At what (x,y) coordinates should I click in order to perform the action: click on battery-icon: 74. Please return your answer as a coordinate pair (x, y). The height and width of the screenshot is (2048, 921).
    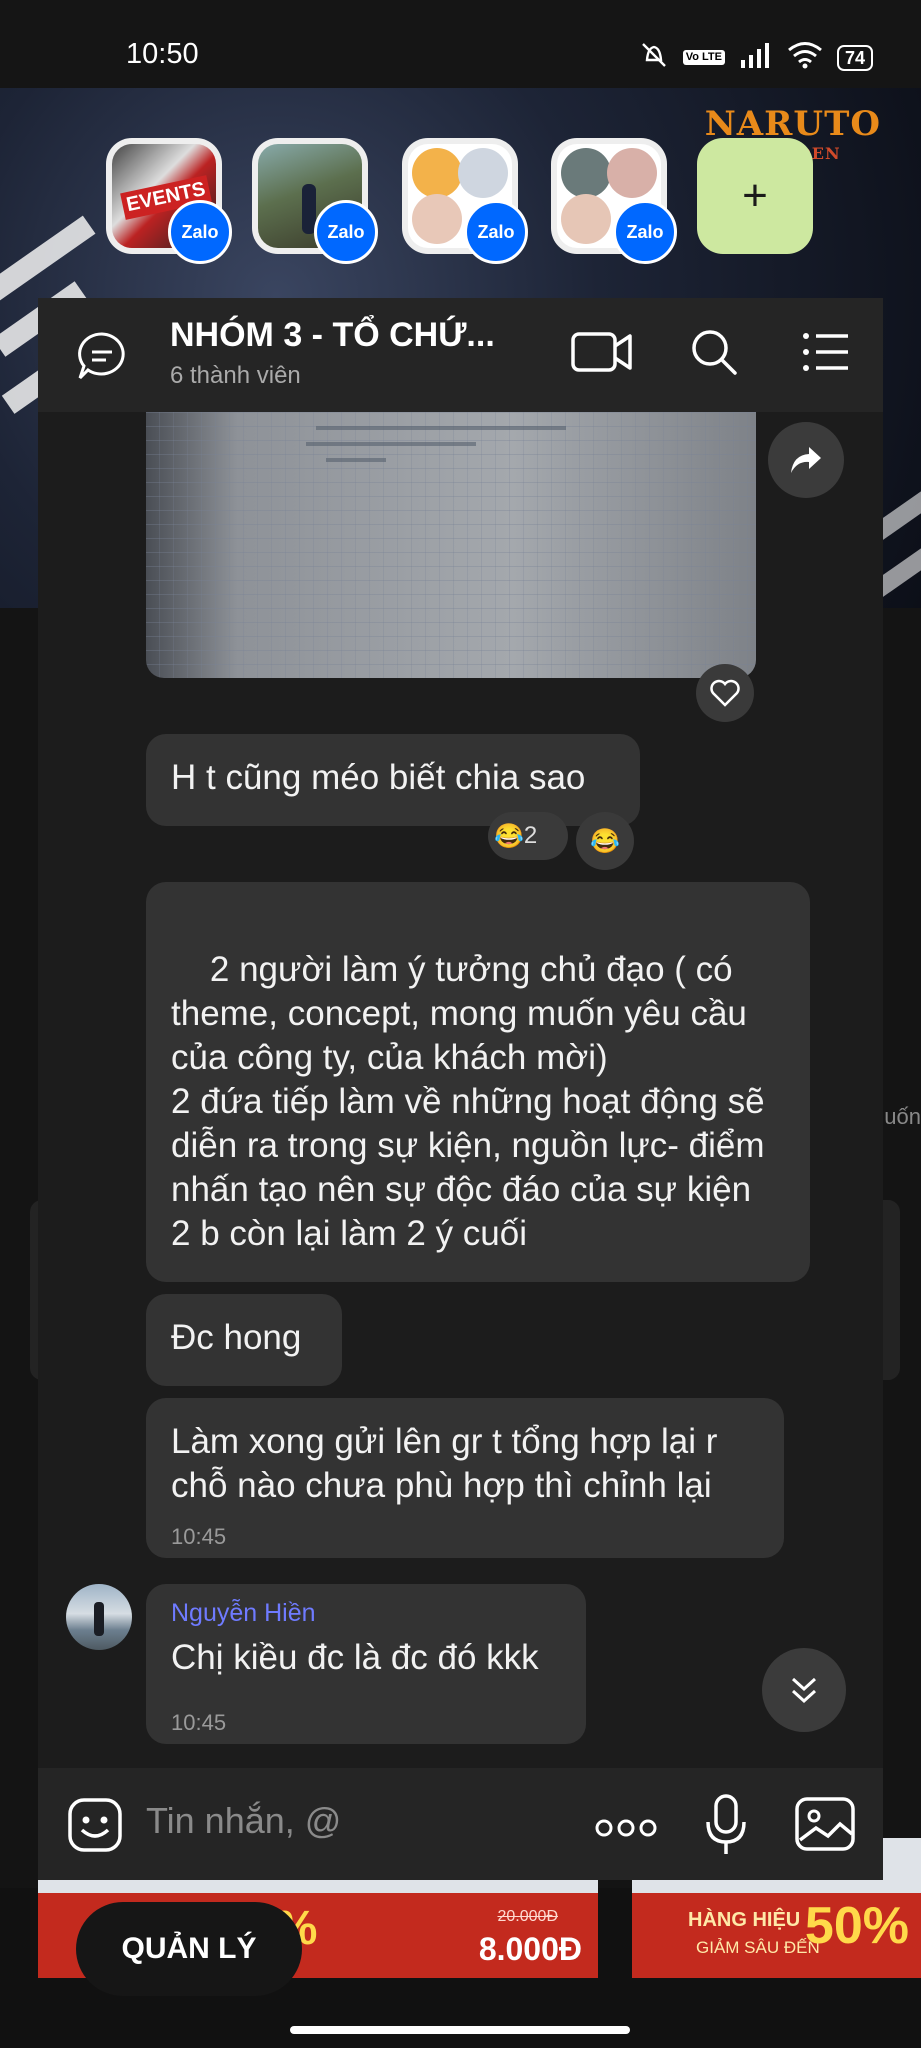
    Looking at the image, I should click on (854, 57).